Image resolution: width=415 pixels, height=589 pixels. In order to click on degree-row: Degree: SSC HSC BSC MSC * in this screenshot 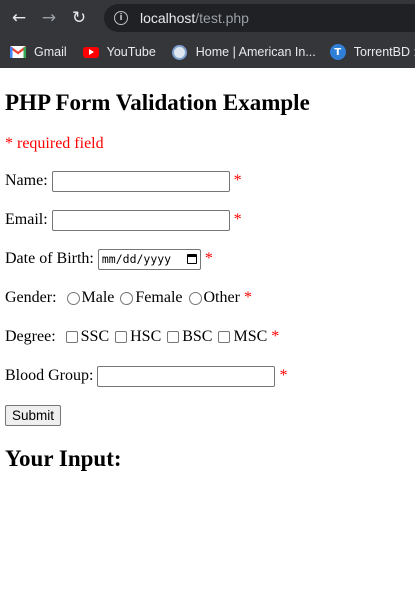, I will do `click(207, 337)`.